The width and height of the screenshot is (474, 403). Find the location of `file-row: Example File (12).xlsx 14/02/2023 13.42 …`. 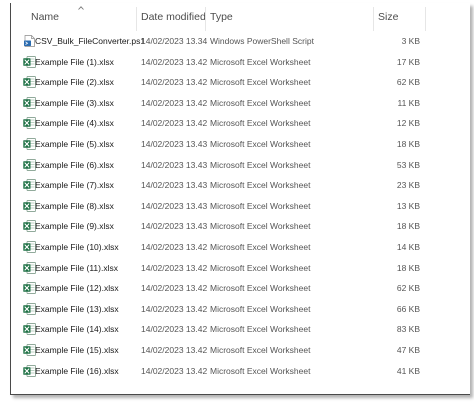

file-row: Example File (12).xlsx 14/02/2023 13.42 … is located at coordinates (240, 288).